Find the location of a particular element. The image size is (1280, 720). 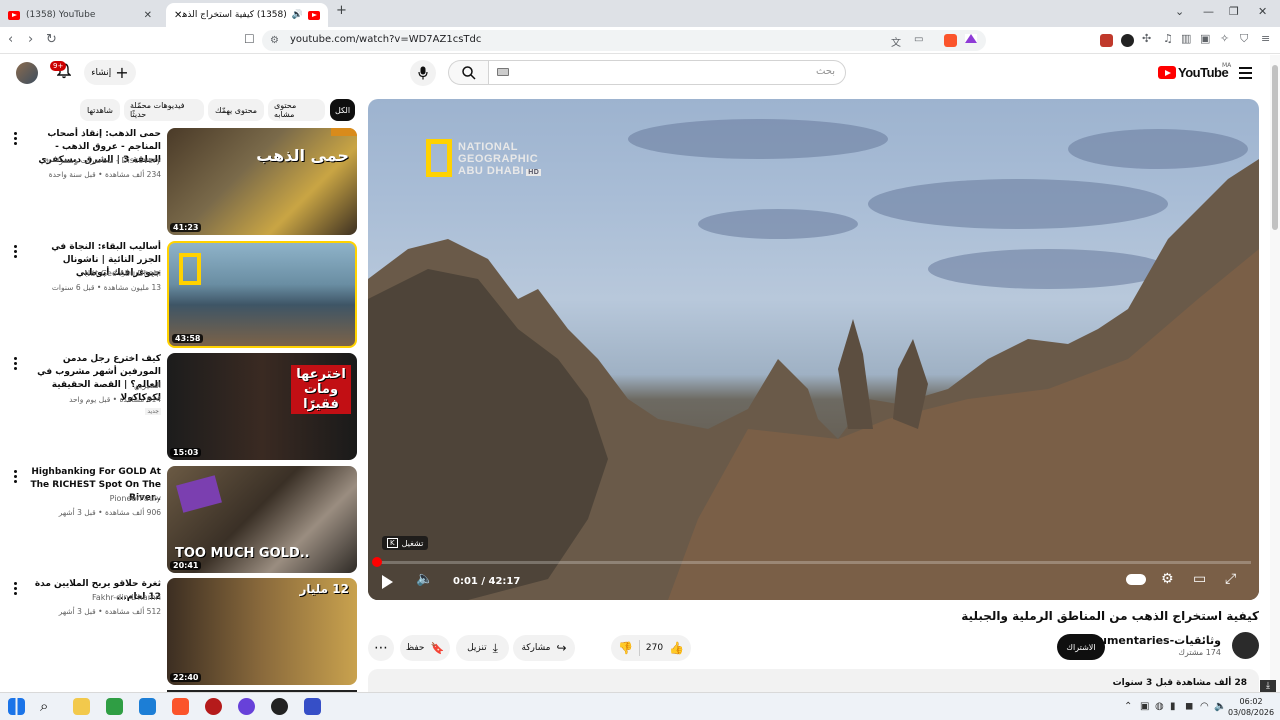

download-button: تنزيل ⤓ is located at coordinates (482, 648).